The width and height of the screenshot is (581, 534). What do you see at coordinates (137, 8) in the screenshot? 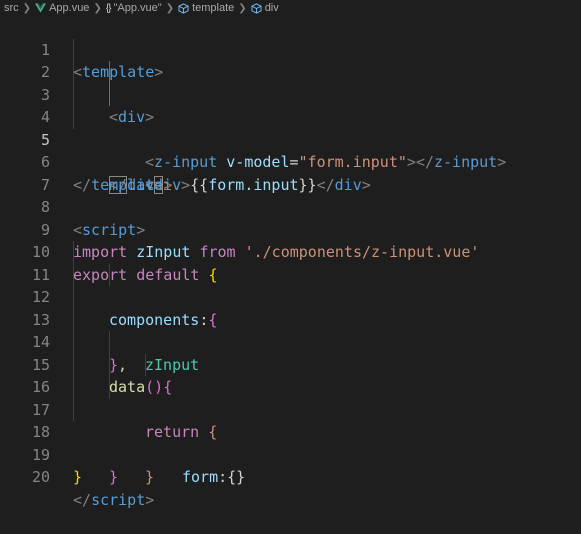
I see `breadcrumb-component-label: "App.vue"` at bounding box center [137, 8].